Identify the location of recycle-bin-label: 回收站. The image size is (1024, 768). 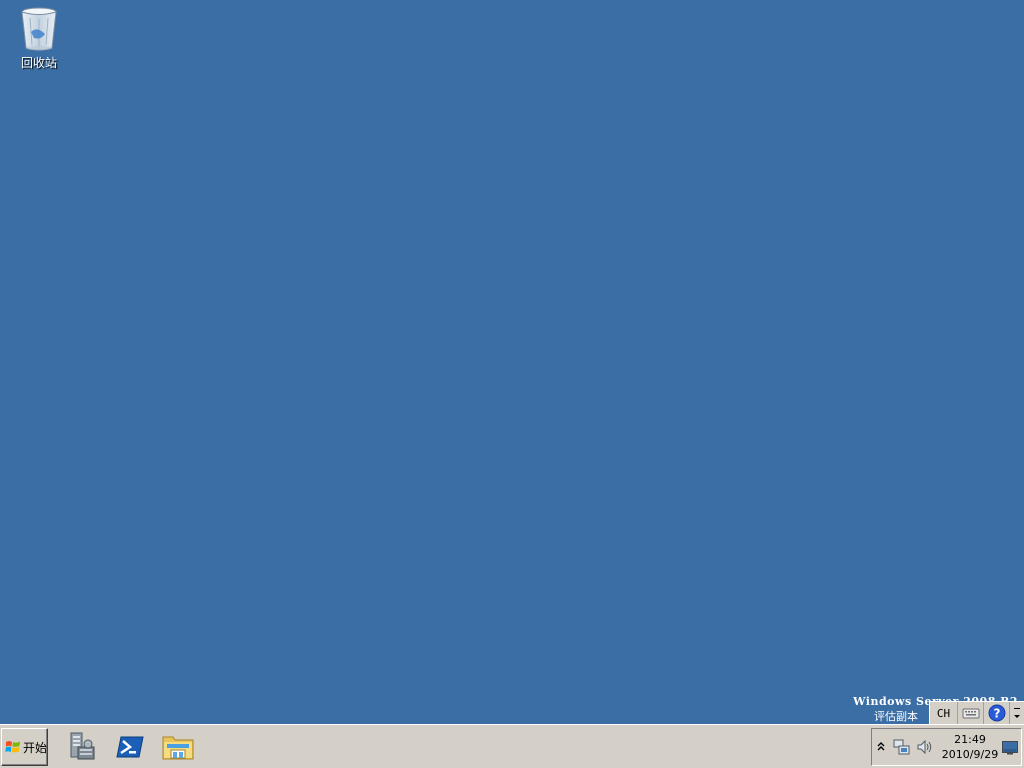
(38, 63).